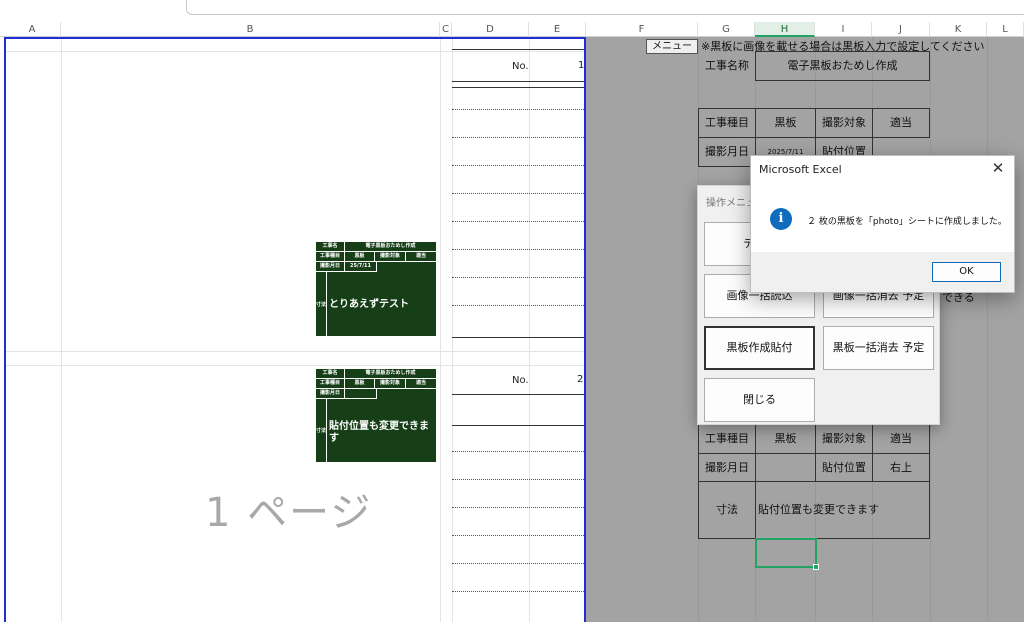 This screenshot has height=622, width=1024. Describe the element at coordinates (490, 29) in the screenshot. I see `column-header-d: D` at that location.